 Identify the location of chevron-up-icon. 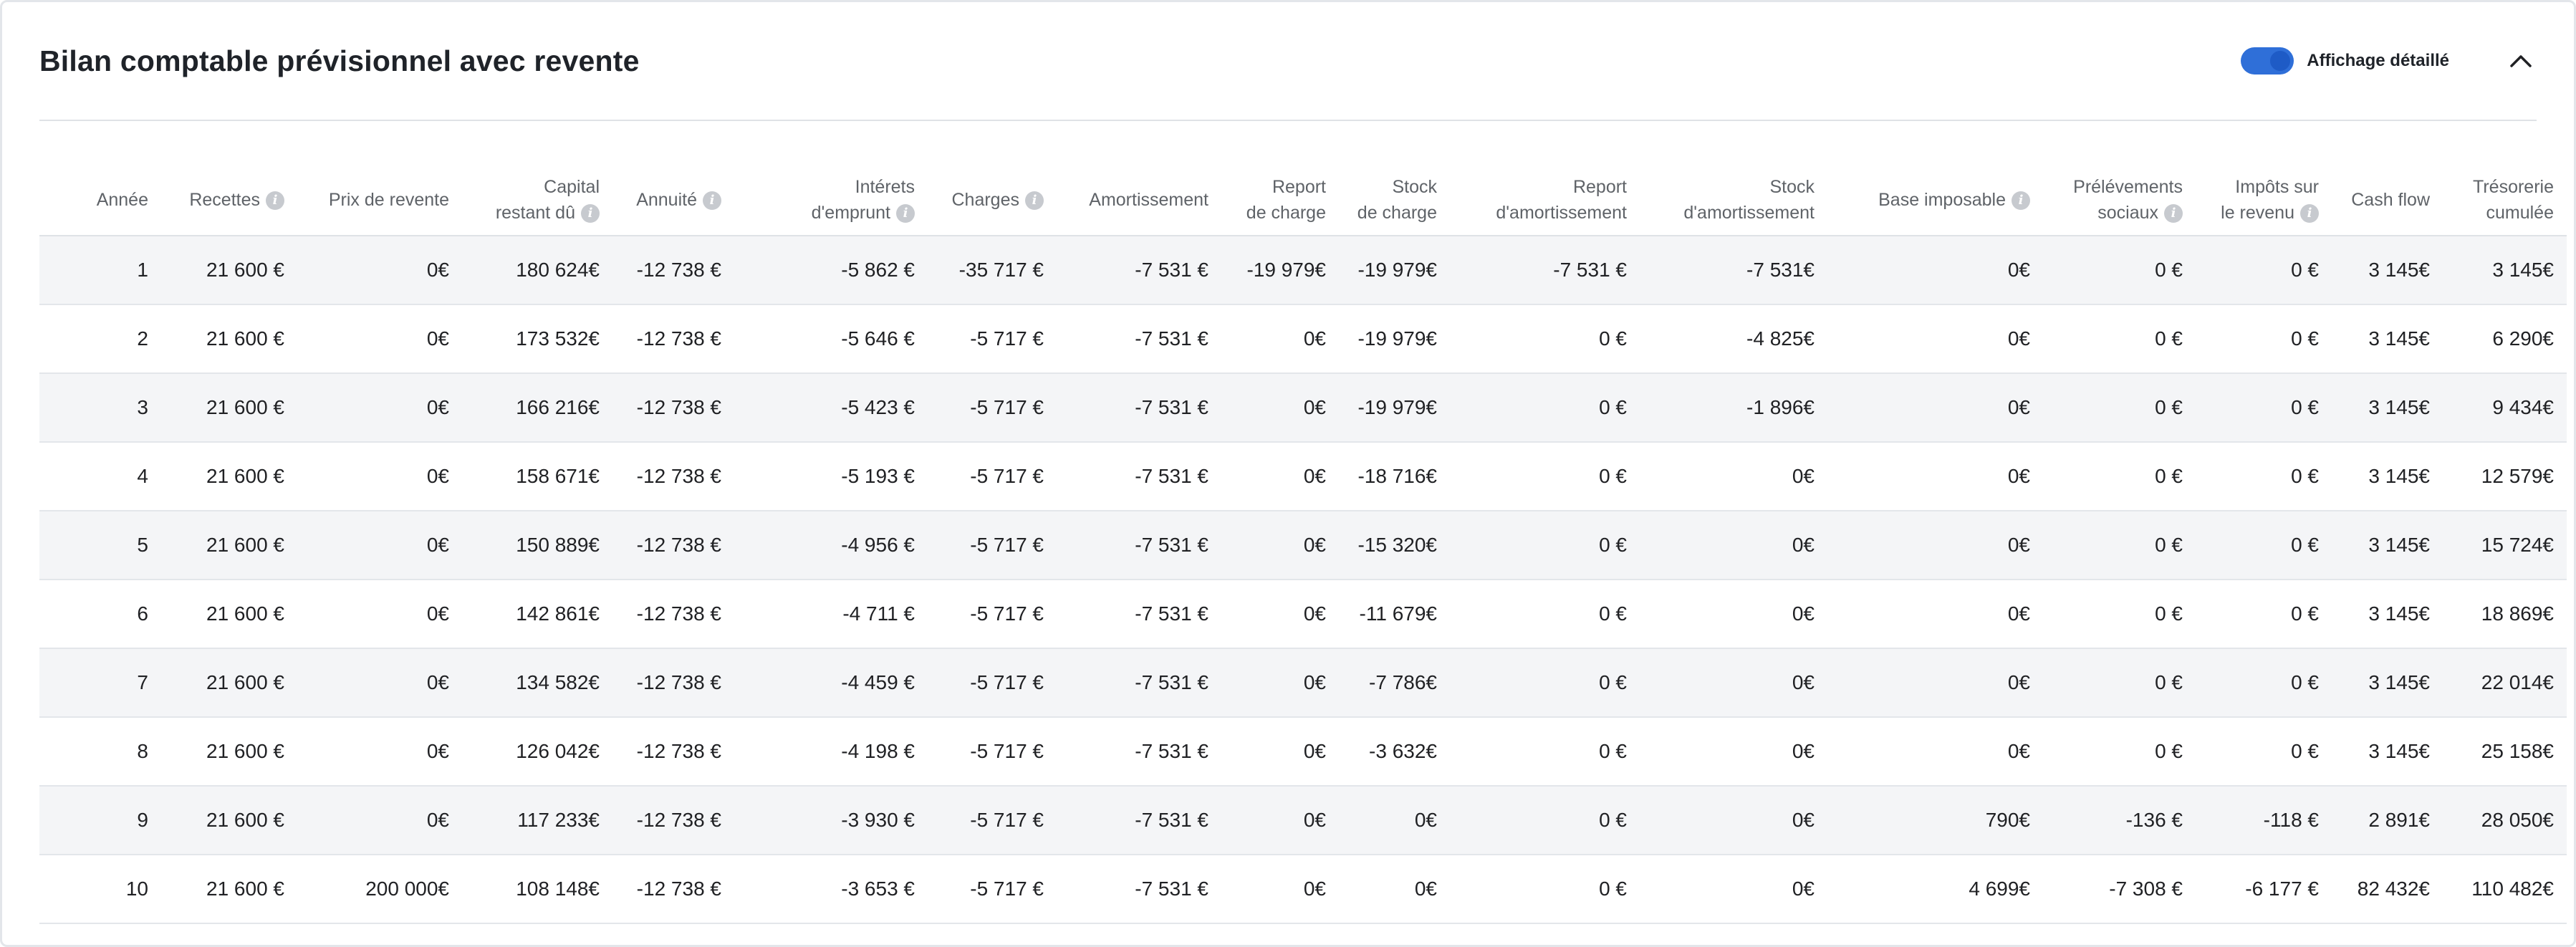
(2521, 61).